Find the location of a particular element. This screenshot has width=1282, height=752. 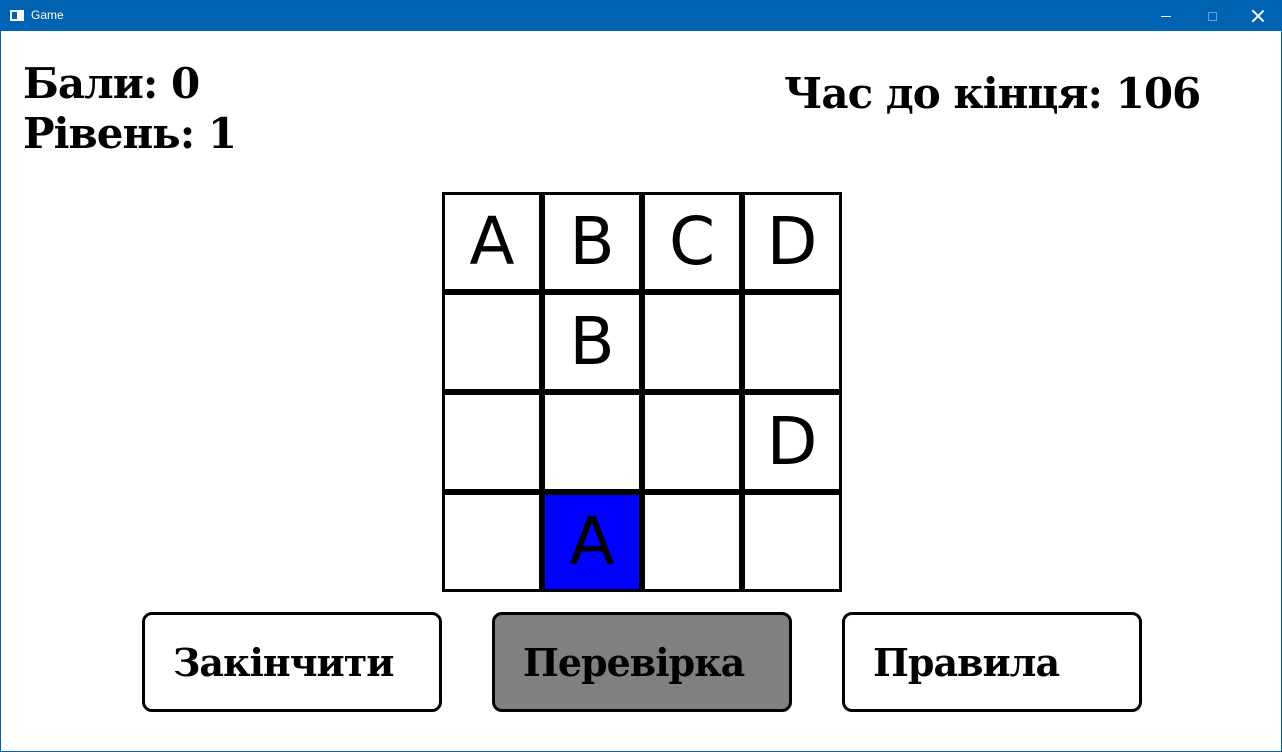

title-bar: Game is located at coordinates (641, 16).